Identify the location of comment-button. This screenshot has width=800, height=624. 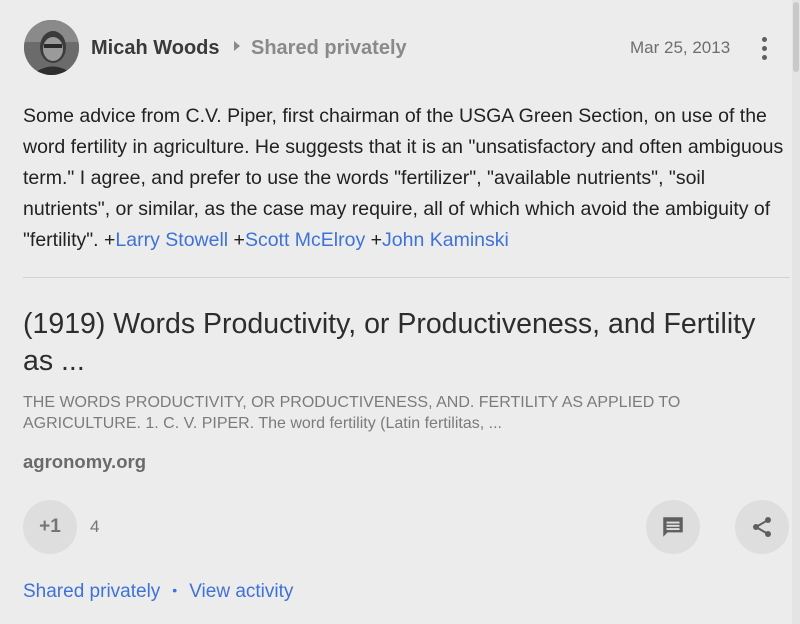
(673, 527).